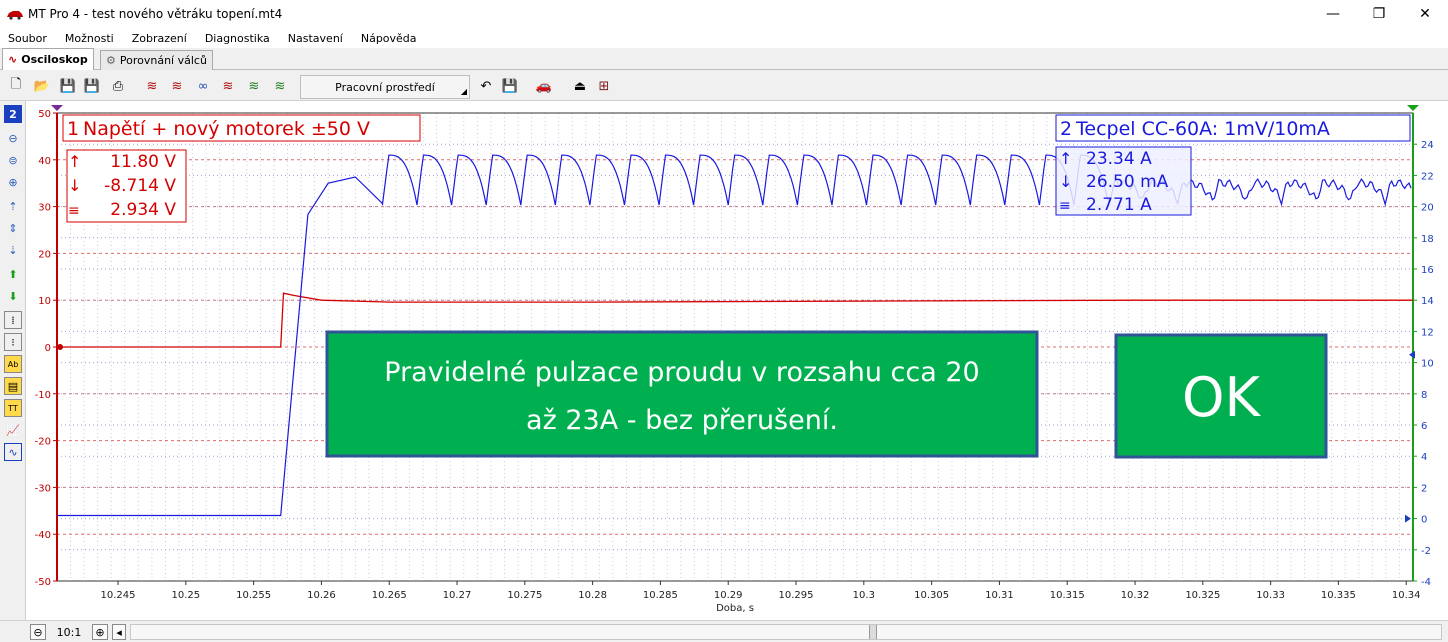 This screenshot has width=1448, height=642. I want to click on y-left-tick-label: 10, so click(44, 301).